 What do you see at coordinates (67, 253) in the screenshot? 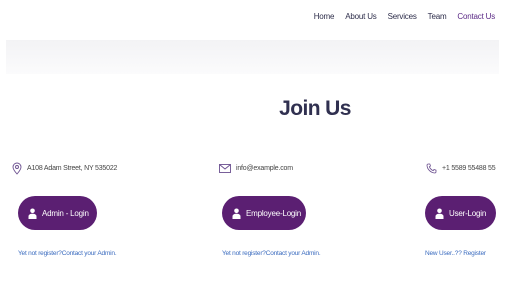
I see `admin-register-note: Yet not register?Contact your Admin.` at bounding box center [67, 253].